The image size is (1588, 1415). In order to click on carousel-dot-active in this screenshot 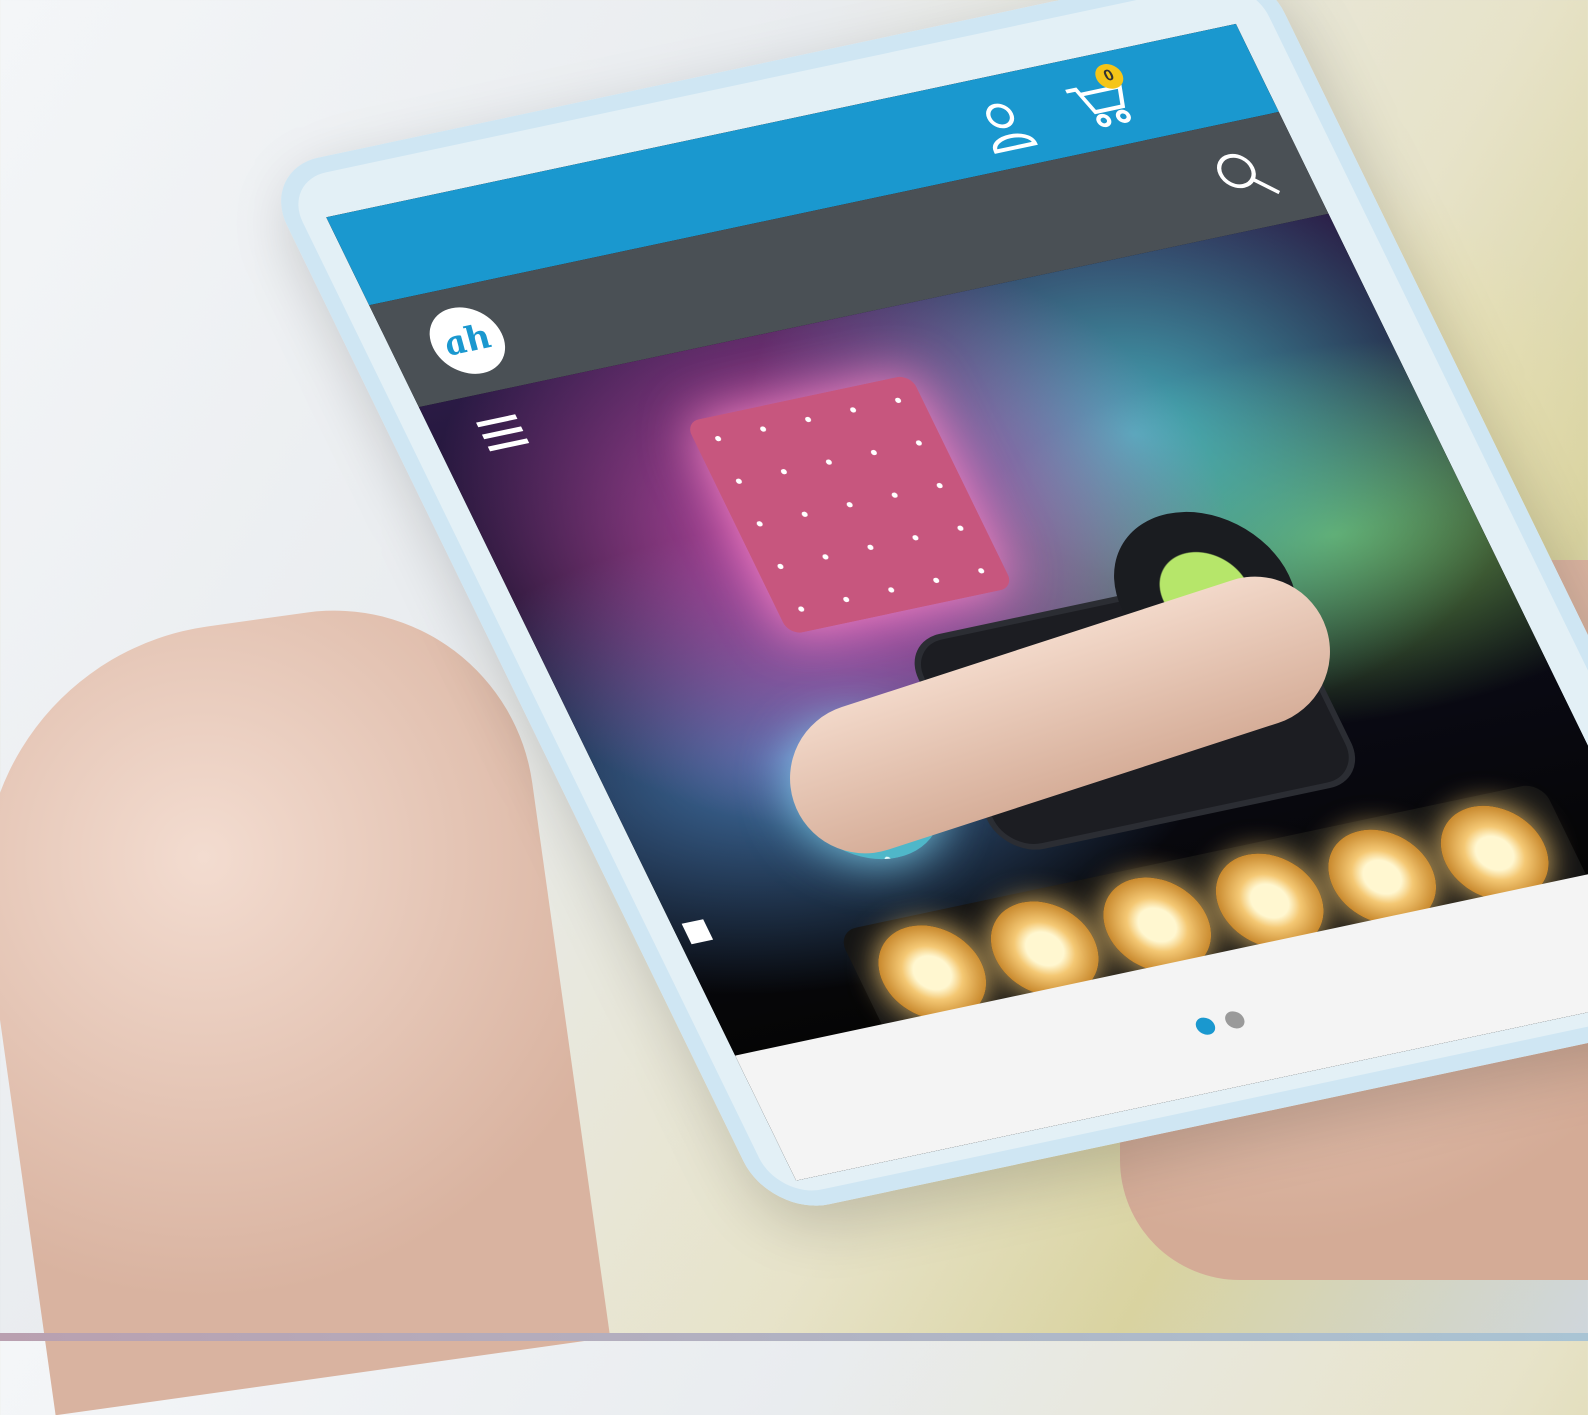, I will do `click(1205, 1026)`.